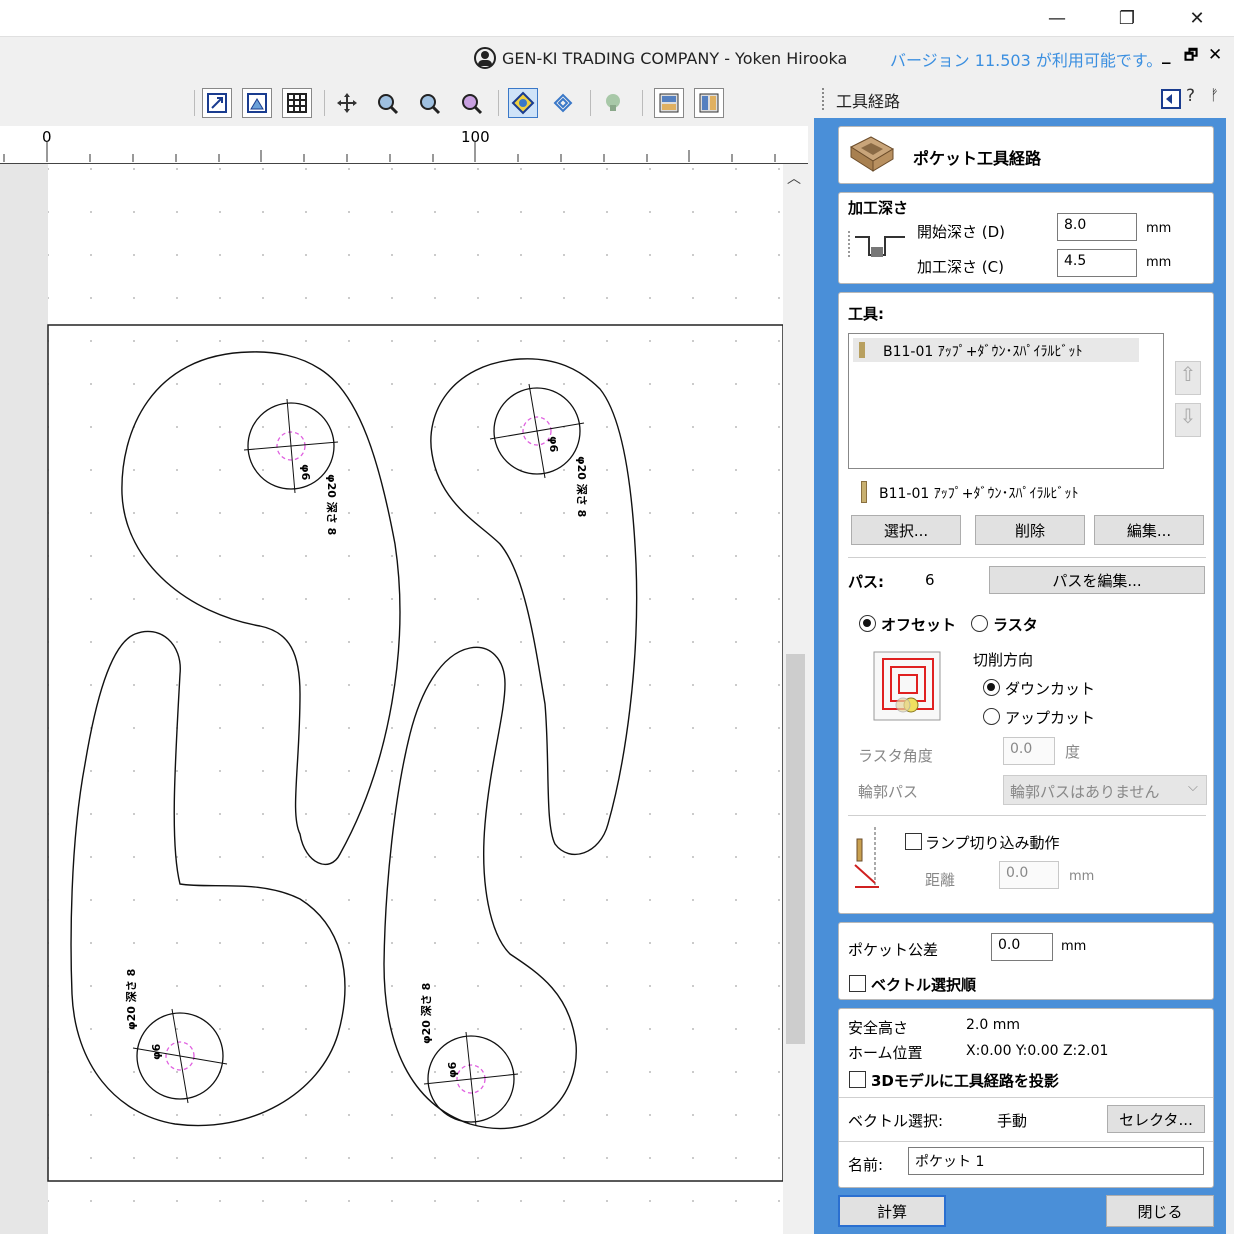 The width and height of the screenshot is (1234, 1234). I want to click on split-horizontal-icon, so click(669, 103).